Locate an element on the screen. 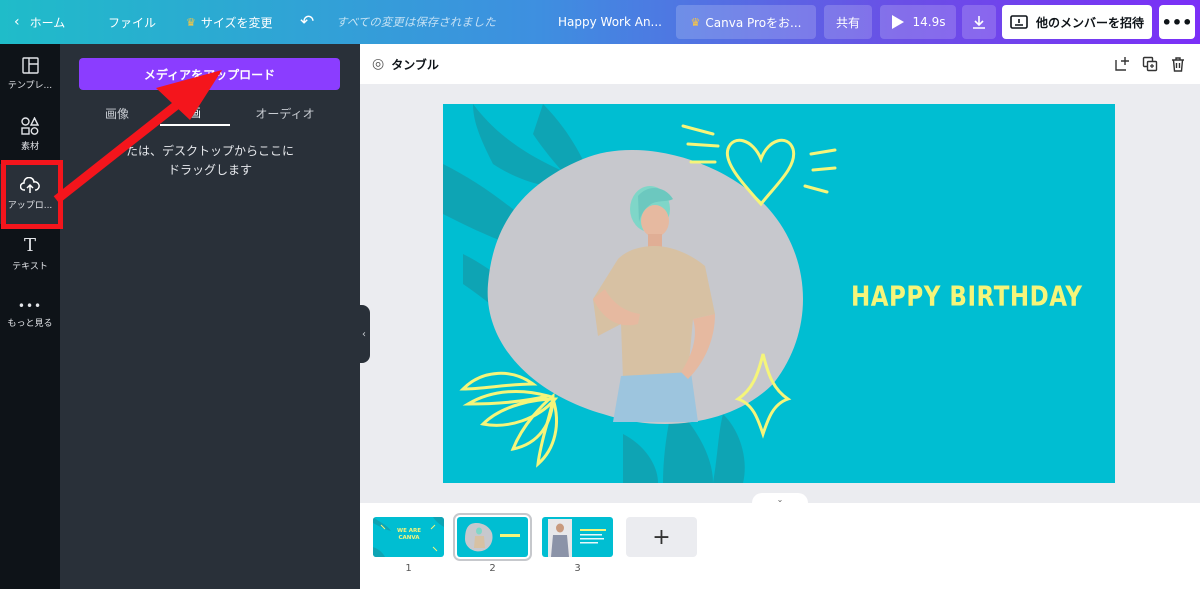  annotation-highlight-box is located at coordinates (32, 194).